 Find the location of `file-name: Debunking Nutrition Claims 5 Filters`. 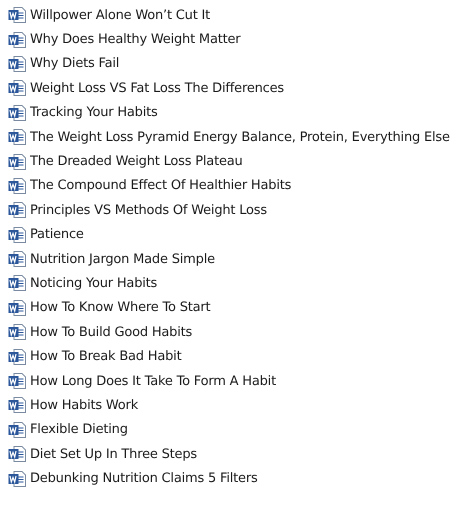

file-name: Debunking Nutrition Claims 5 Filters is located at coordinates (144, 478).